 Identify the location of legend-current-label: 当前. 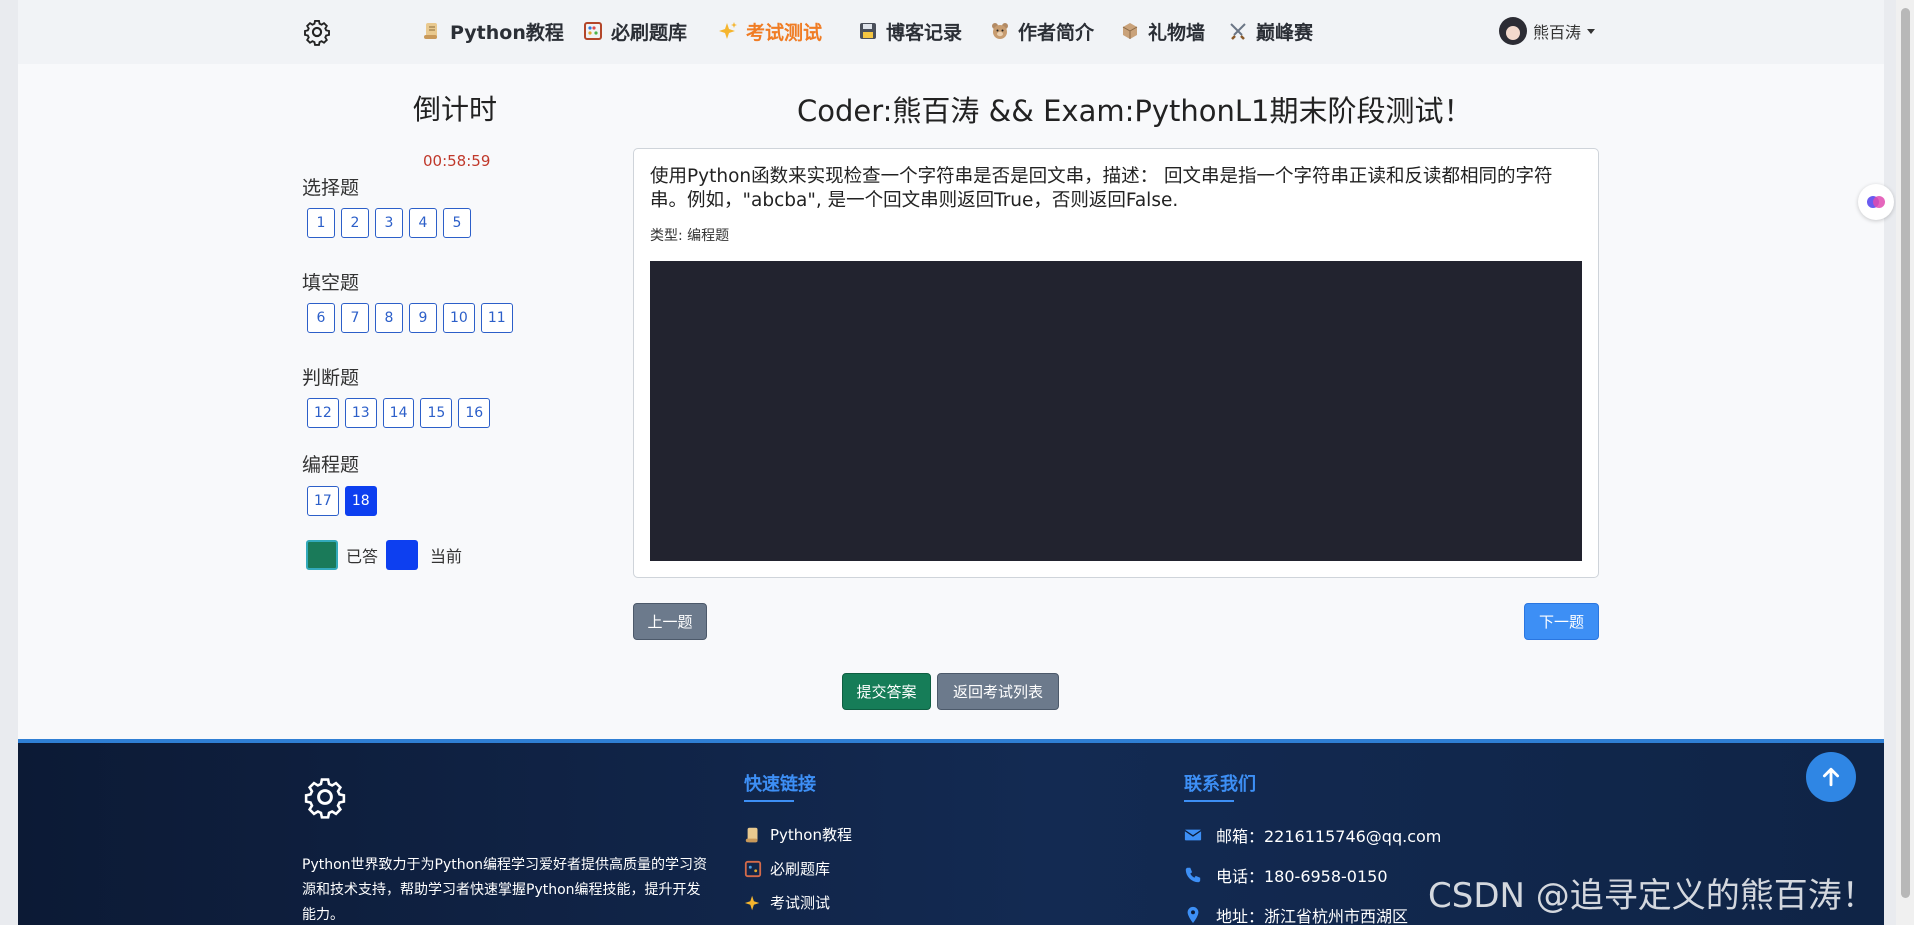
(446, 556).